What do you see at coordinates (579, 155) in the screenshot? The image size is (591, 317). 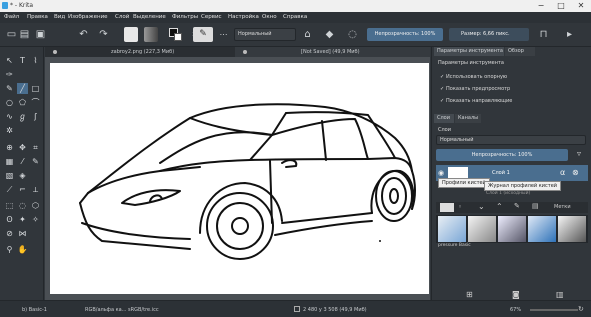 I see `filter-icon: ▿` at bounding box center [579, 155].